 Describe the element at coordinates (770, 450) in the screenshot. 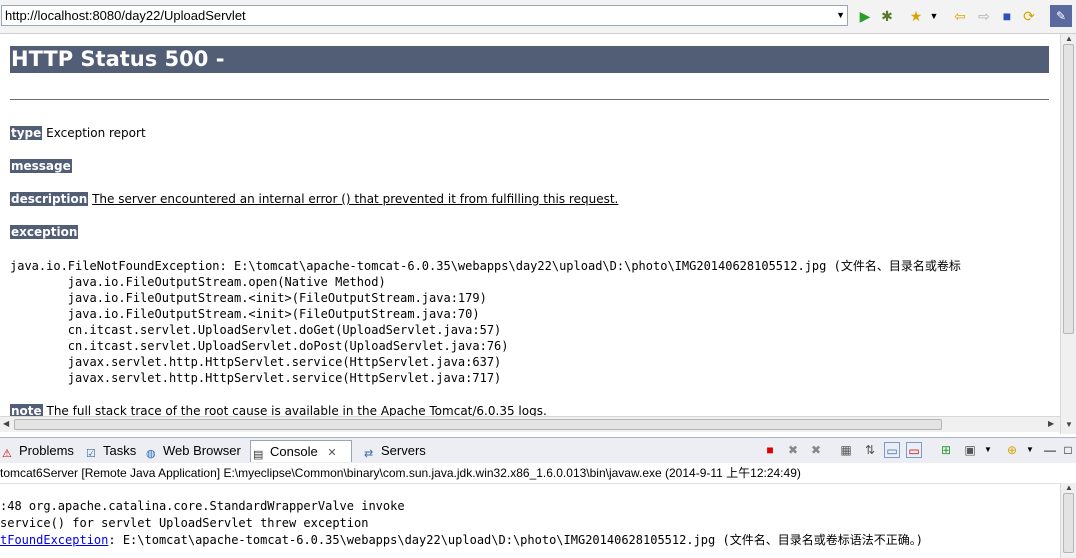

I see `terminate-icon: ■` at that location.